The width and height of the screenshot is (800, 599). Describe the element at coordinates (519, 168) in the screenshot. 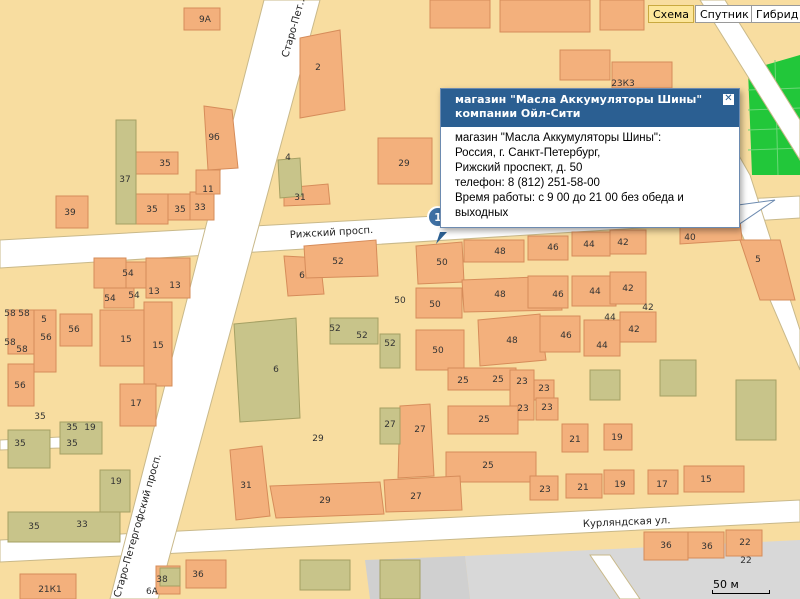

I see `popup-line: Рижский проспект, д. 50` at that location.